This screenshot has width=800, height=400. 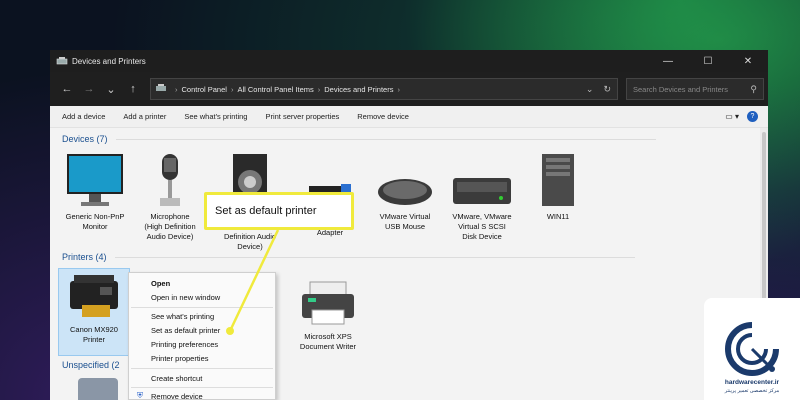 I want to click on callout-label: Set as default printer, so click(x=279, y=211).